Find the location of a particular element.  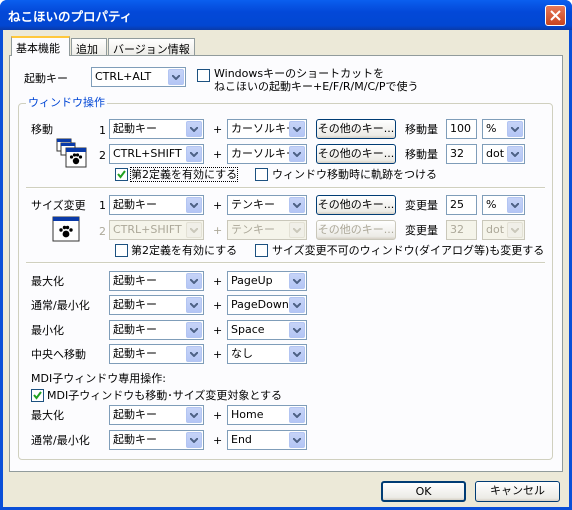

restore-mod-combo: 起動キー is located at coordinates (156, 305).